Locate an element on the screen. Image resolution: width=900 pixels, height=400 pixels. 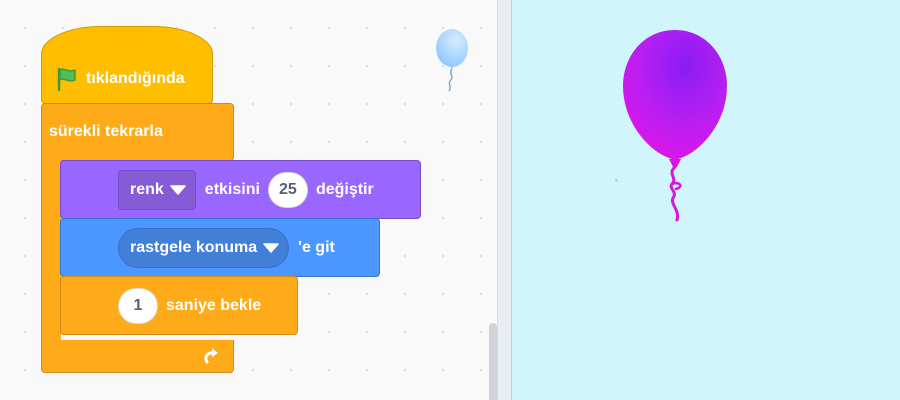
forever-block-arm is located at coordinates (51, 252).